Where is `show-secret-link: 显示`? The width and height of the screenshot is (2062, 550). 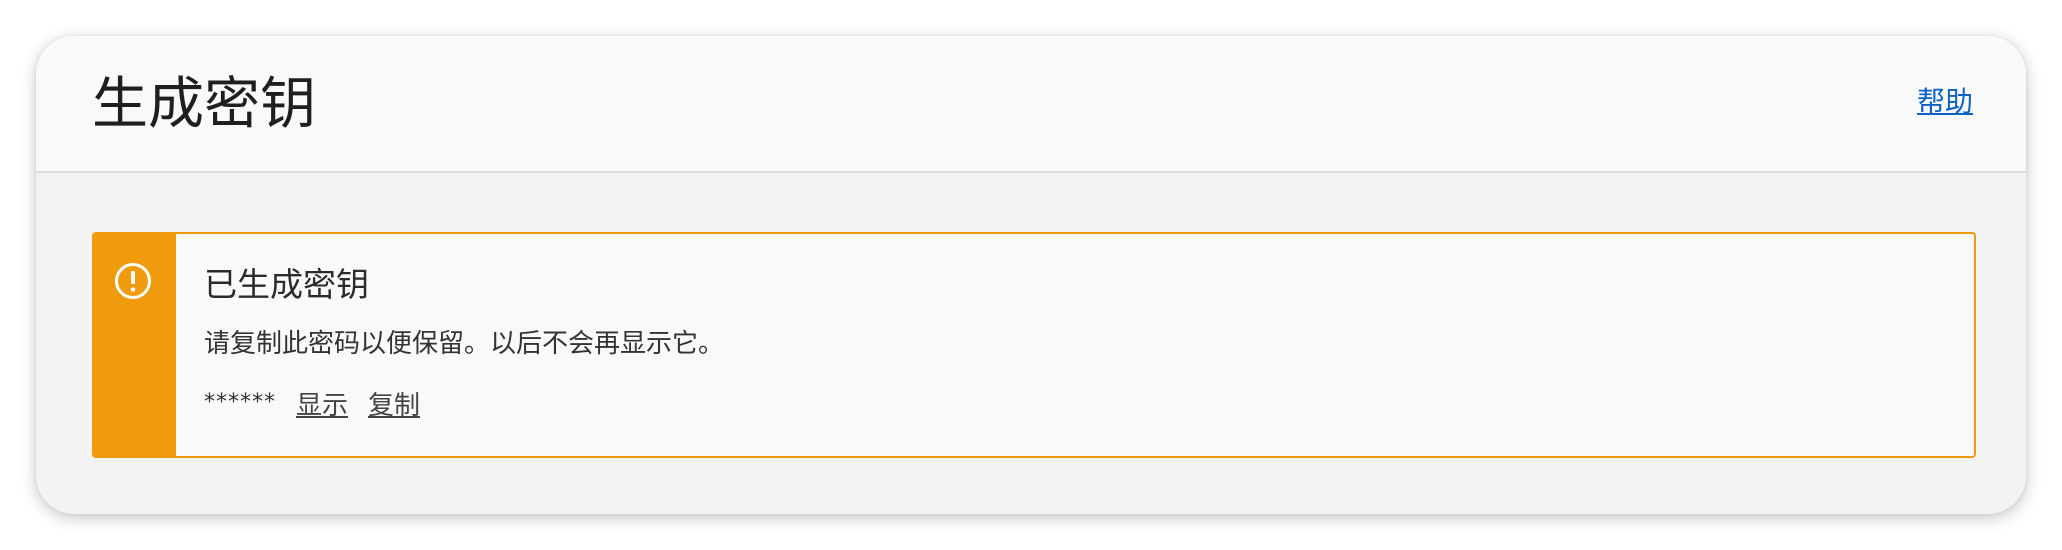 show-secret-link: 显示 is located at coordinates (322, 406).